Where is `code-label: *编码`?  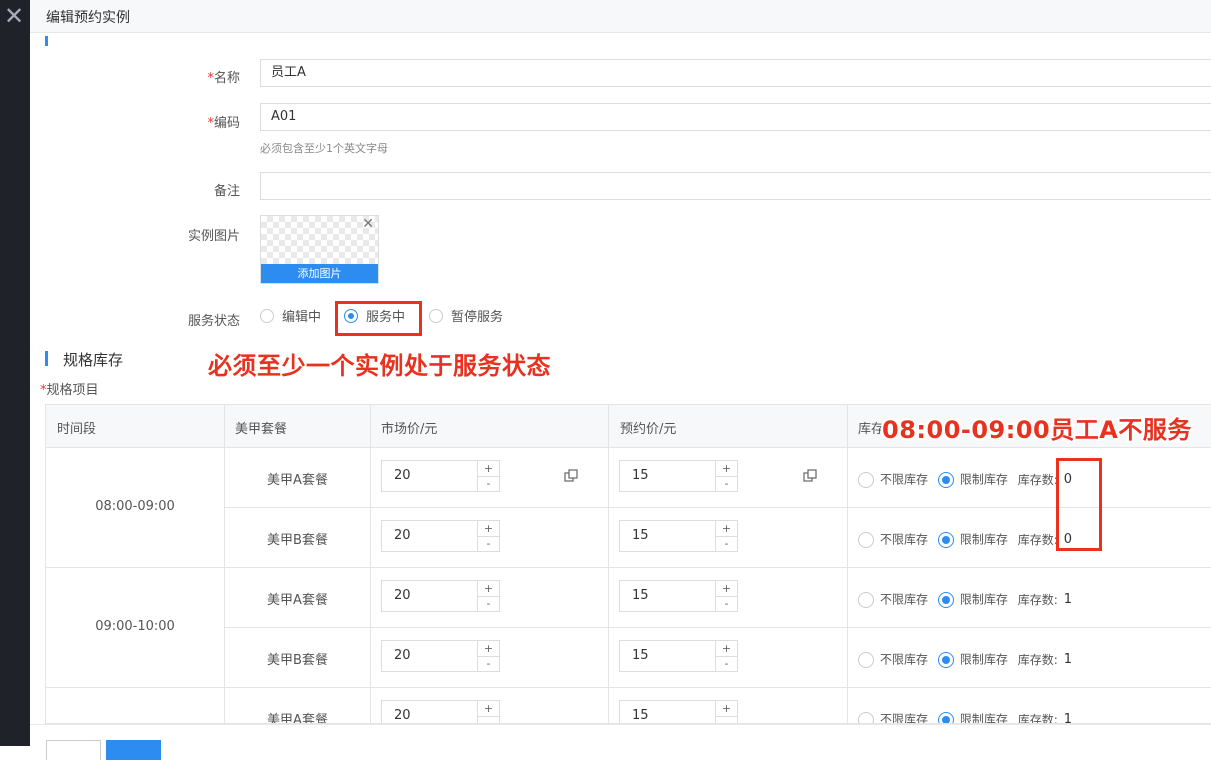
code-label: *编码 is located at coordinates (223, 123).